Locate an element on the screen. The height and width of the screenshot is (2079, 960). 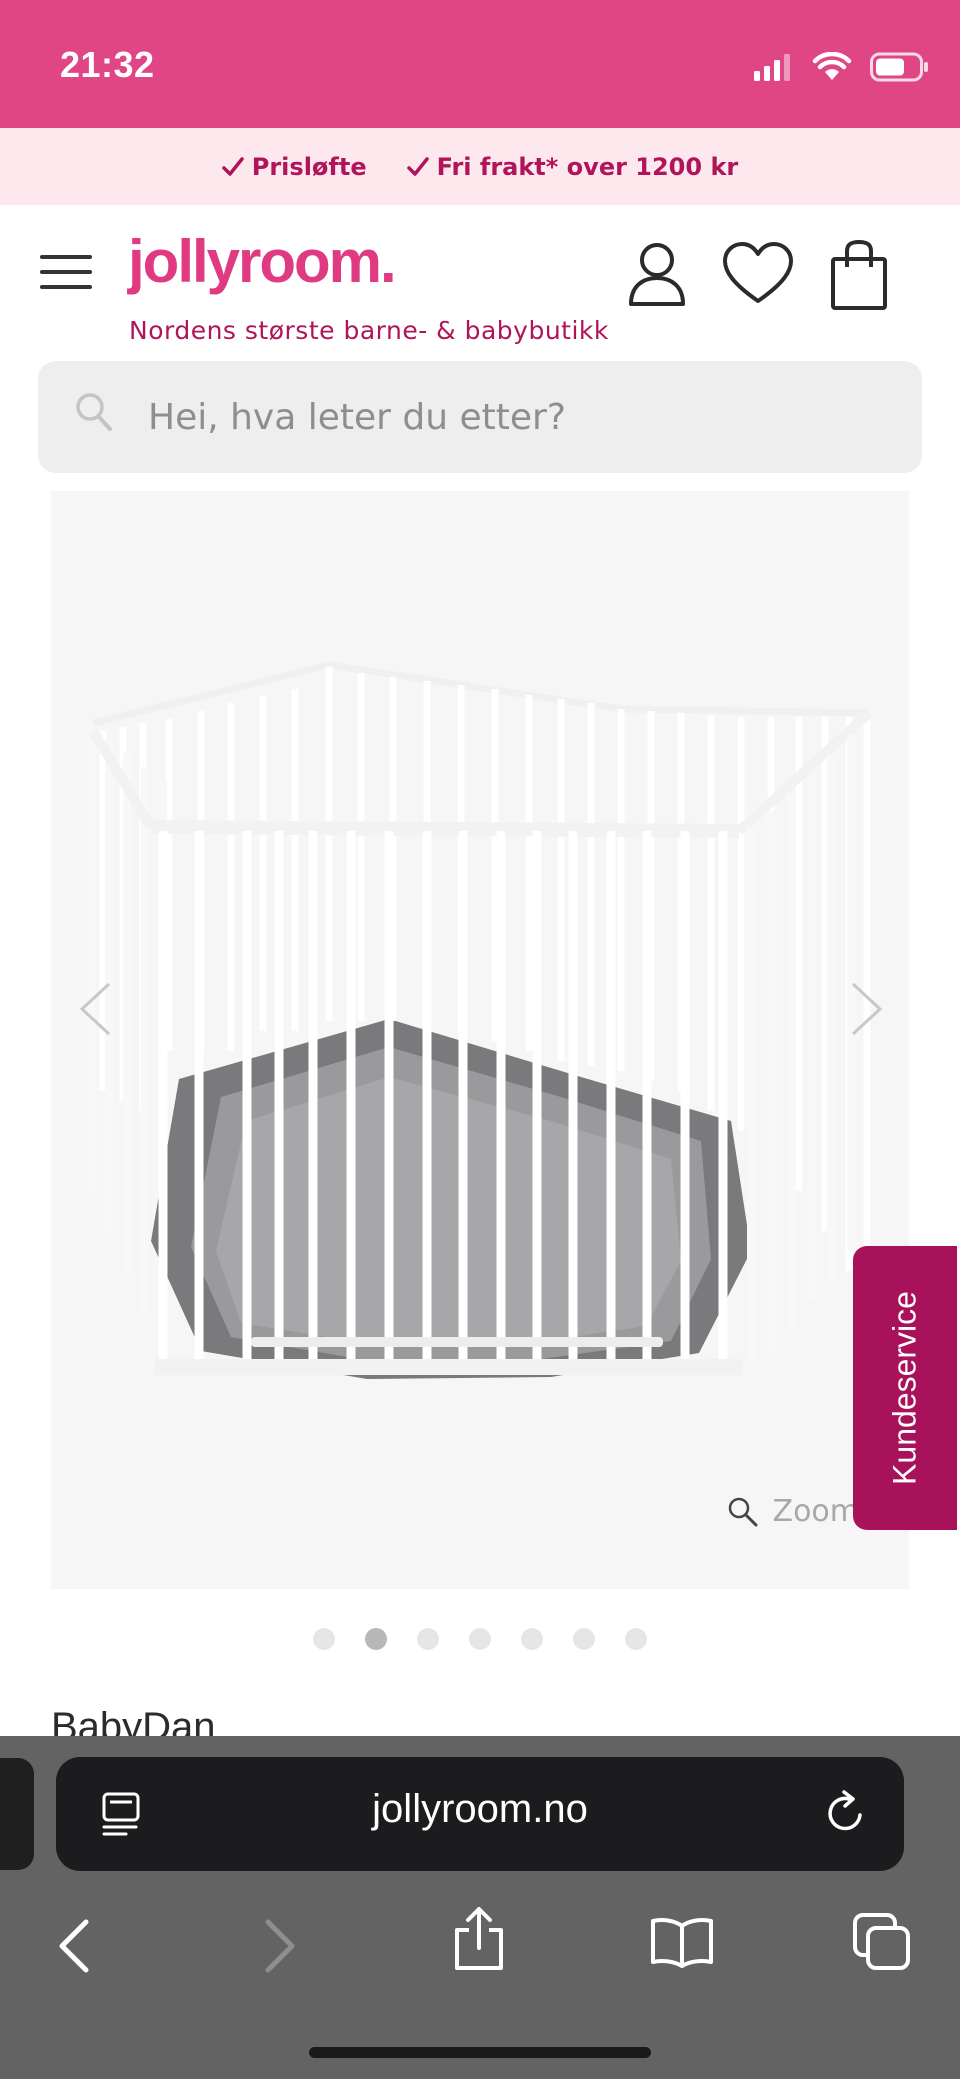
status-icons is located at coordinates (842, 67).